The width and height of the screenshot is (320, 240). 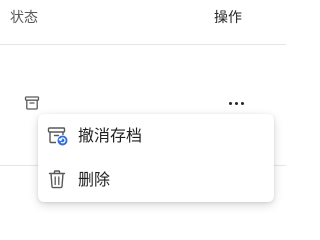 What do you see at coordinates (24, 18) in the screenshot?
I see `column-header-status: 状态` at bounding box center [24, 18].